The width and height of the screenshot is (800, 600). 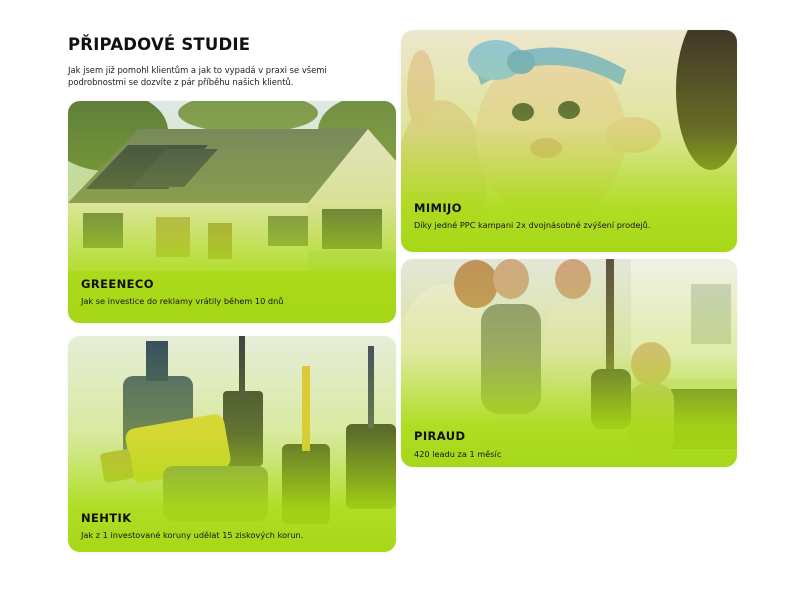 What do you see at coordinates (117, 284) in the screenshot?
I see `case-title-greeneco: GREENECO` at bounding box center [117, 284].